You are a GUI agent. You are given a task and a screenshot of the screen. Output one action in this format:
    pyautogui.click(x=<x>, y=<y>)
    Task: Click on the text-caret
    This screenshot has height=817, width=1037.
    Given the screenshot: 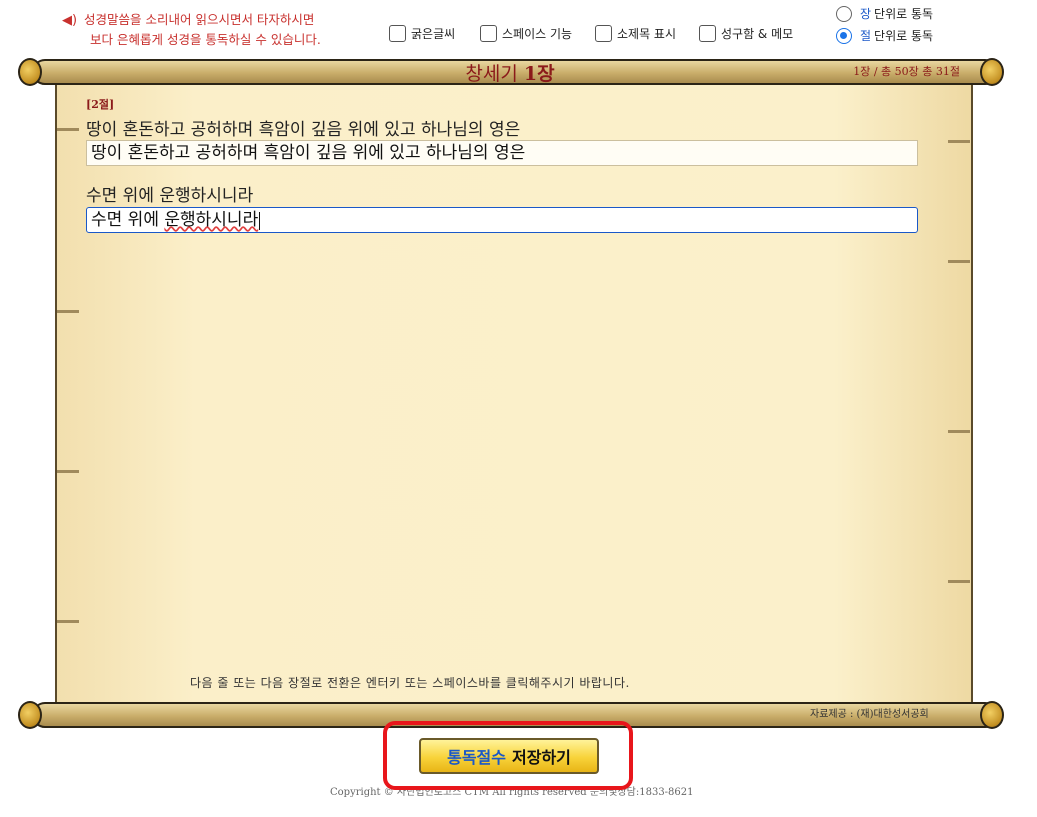 What is the action you would take?
    pyautogui.click(x=260, y=220)
    